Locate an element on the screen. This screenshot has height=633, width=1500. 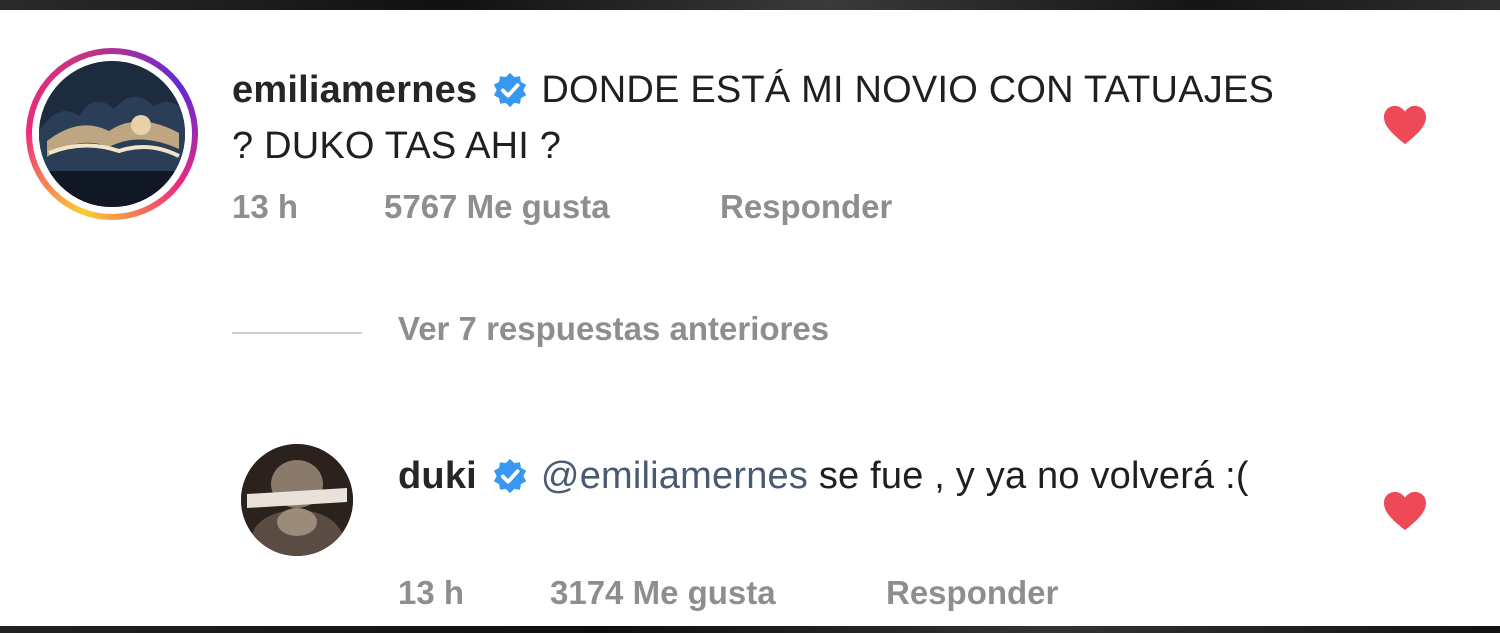
view-previous-replies: Ver 7 respuestas anteriores is located at coordinates (582, 330).